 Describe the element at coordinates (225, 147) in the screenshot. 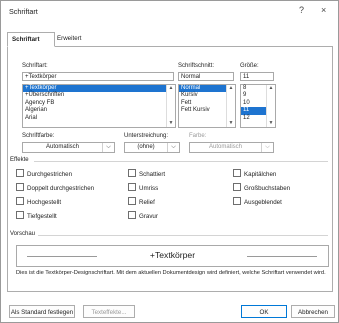

I see `underline-color-value: Automatisch` at that location.